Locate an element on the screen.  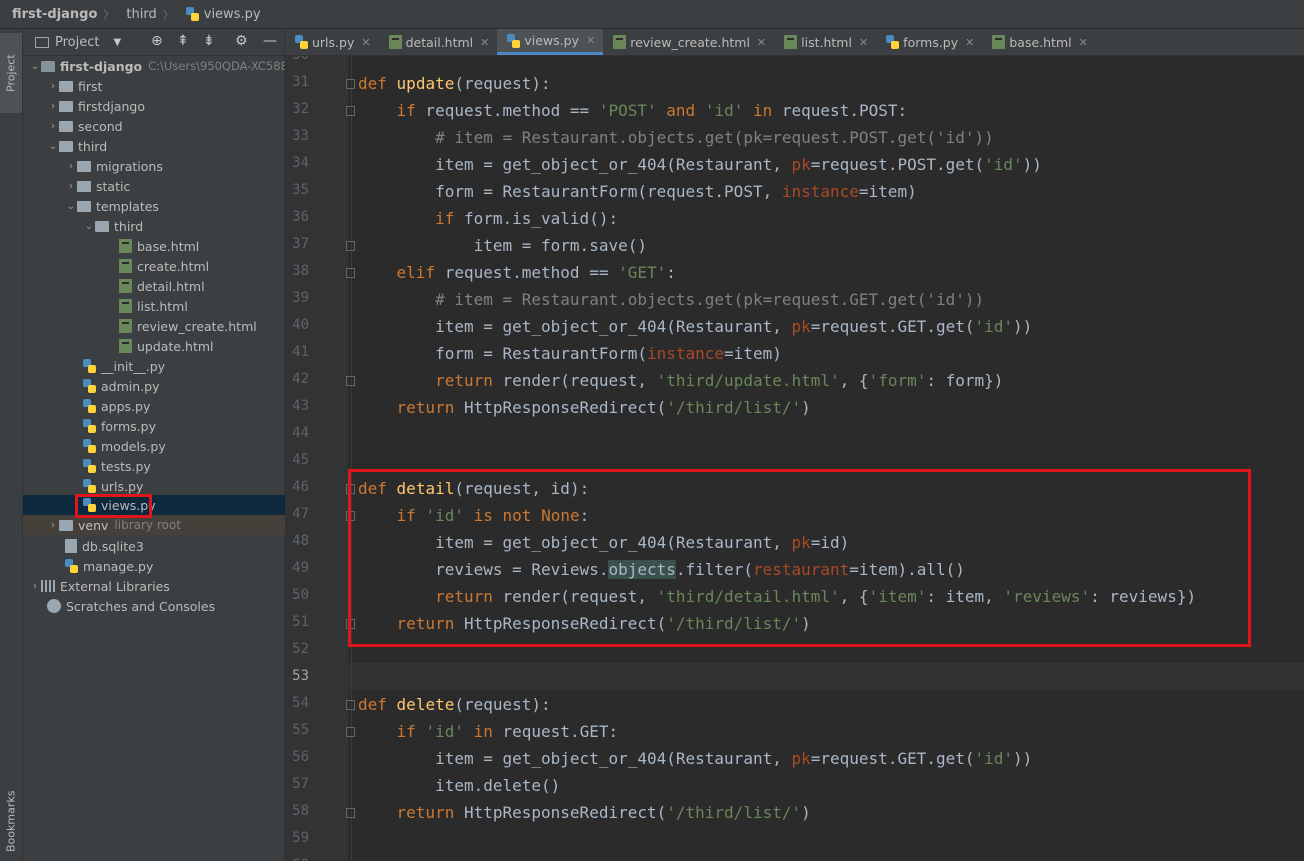
project-view-selector: Project is located at coordinates (77, 42).